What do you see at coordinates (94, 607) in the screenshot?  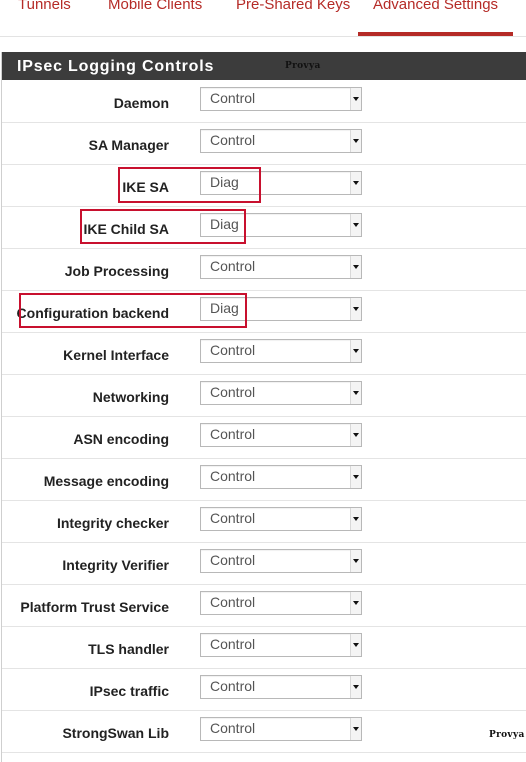 I see `setting-label: Platform Trust Service` at bounding box center [94, 607].